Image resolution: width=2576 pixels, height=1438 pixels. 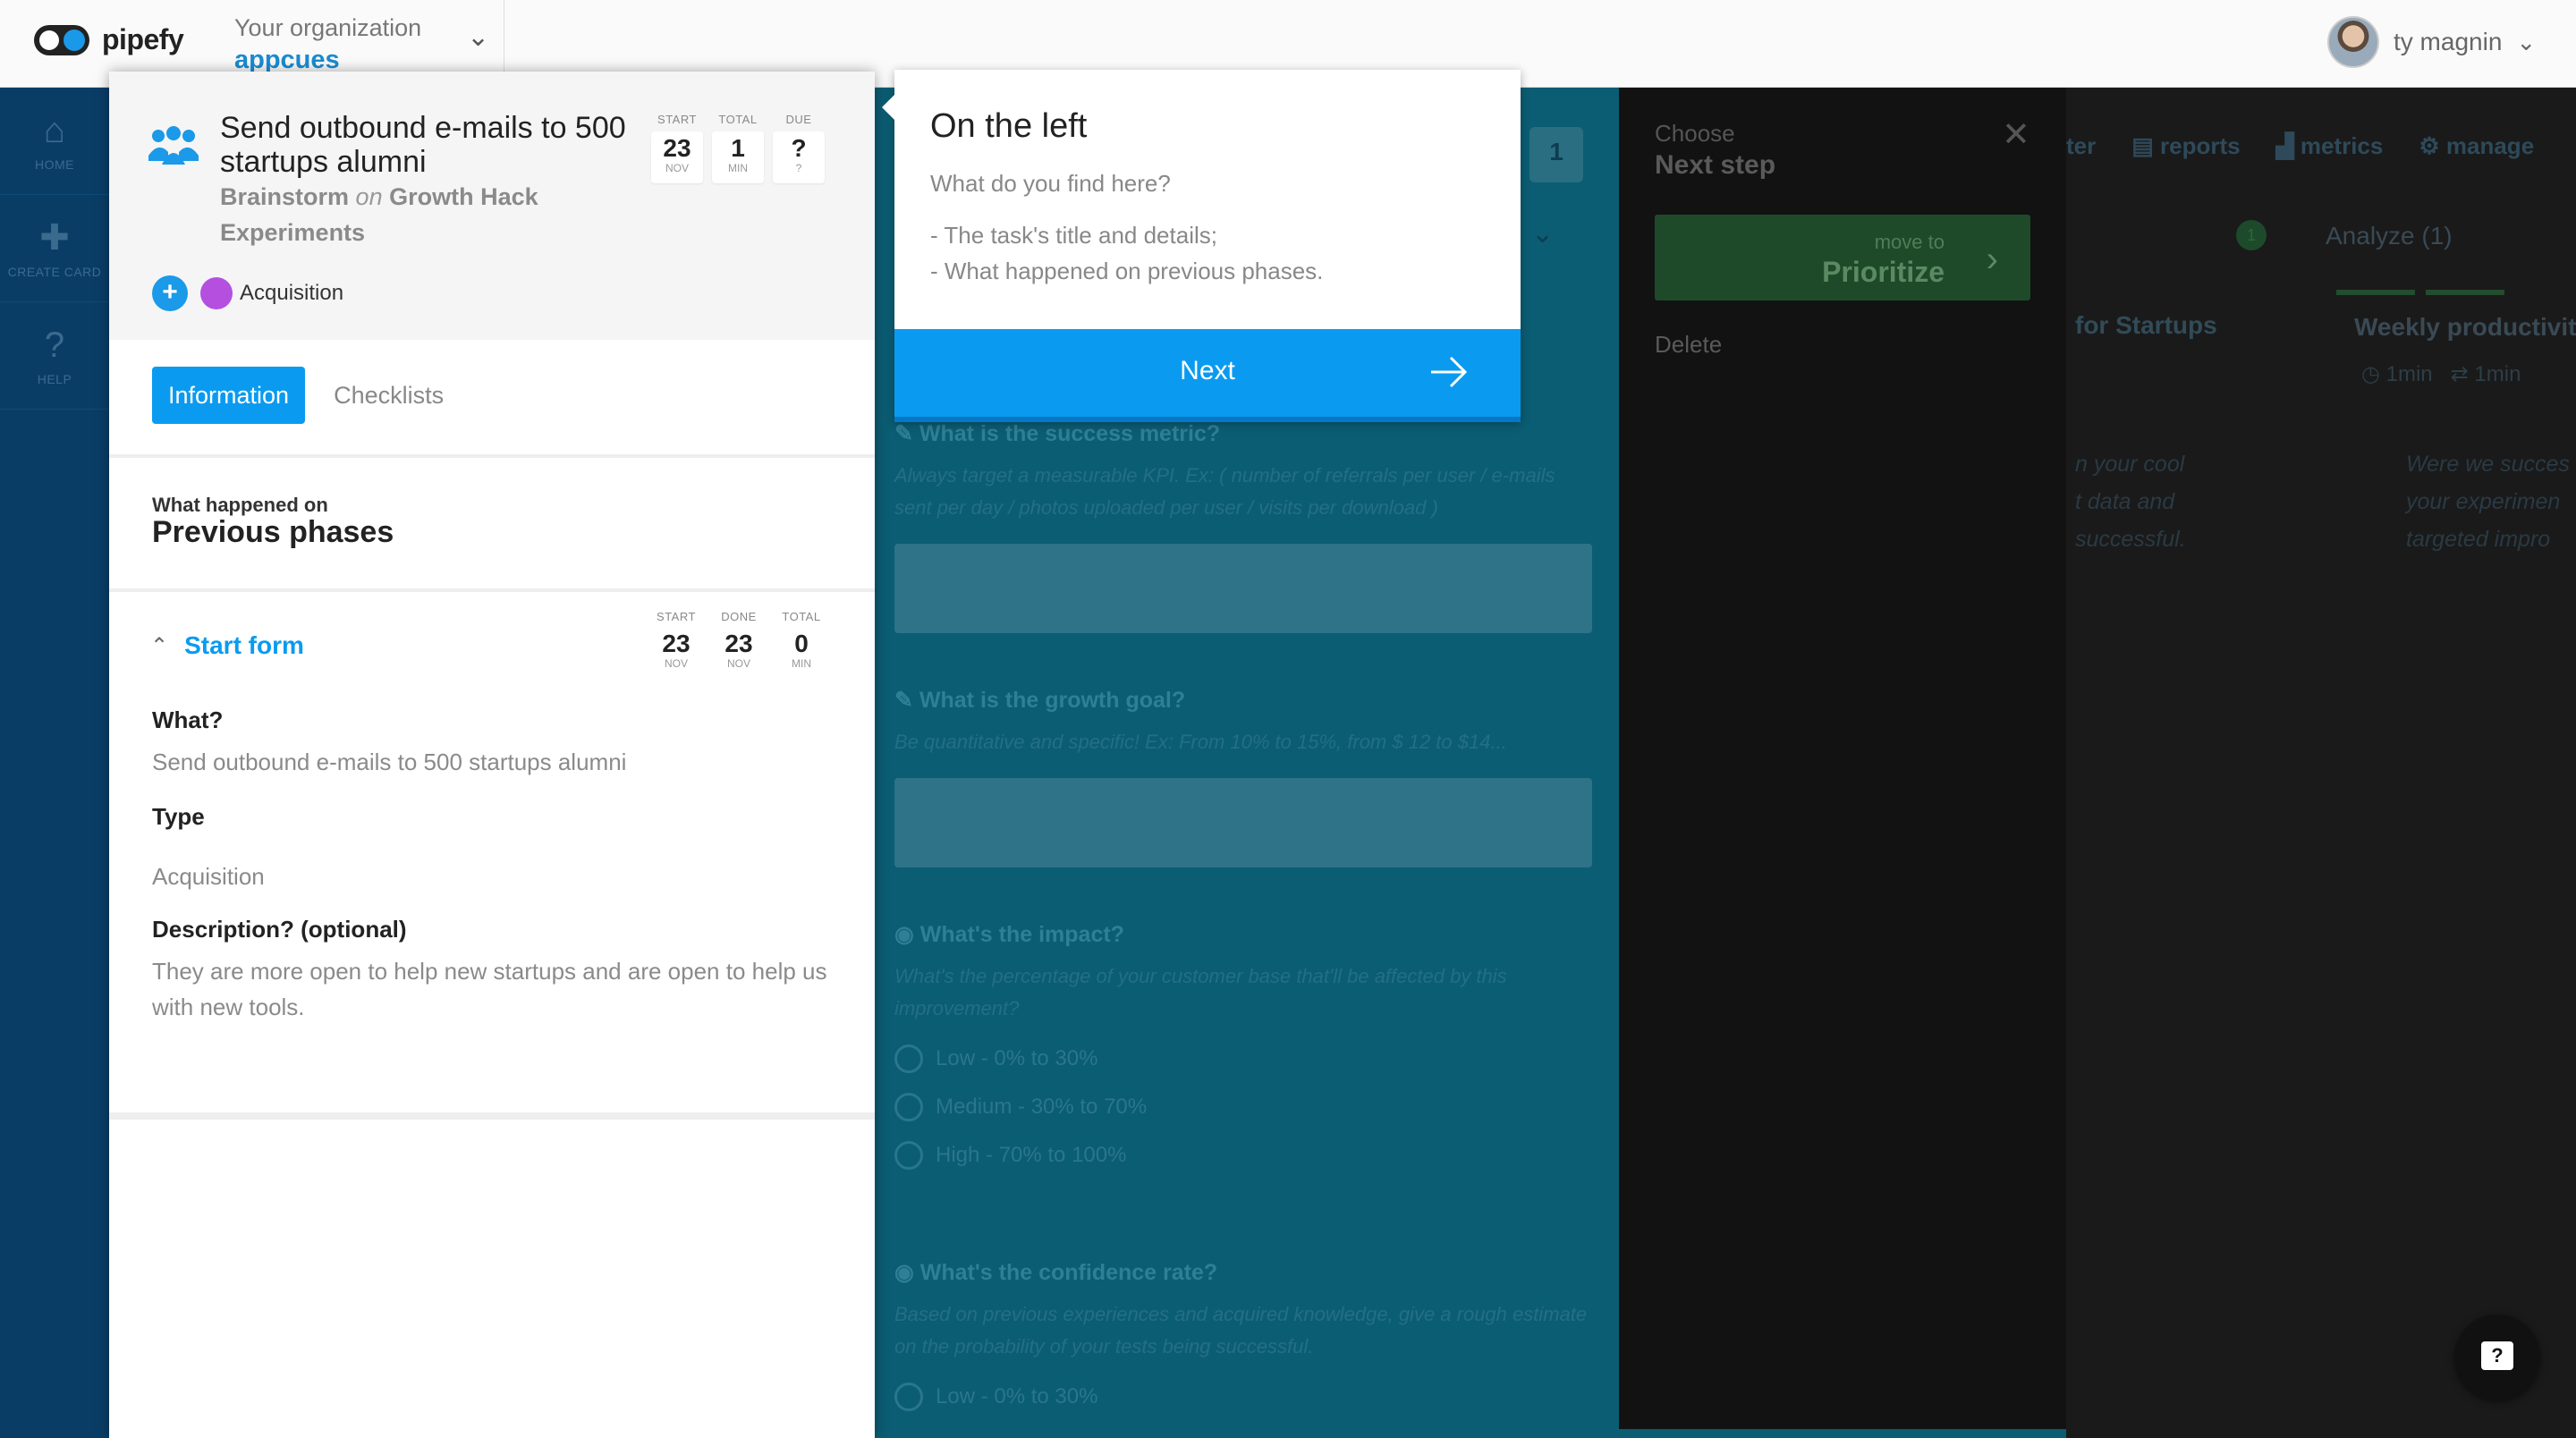 What do you see at coordinates (273, 532) in the screenshot?
I see `phases-heading: Previous phases` at bounding box center [273, 532].